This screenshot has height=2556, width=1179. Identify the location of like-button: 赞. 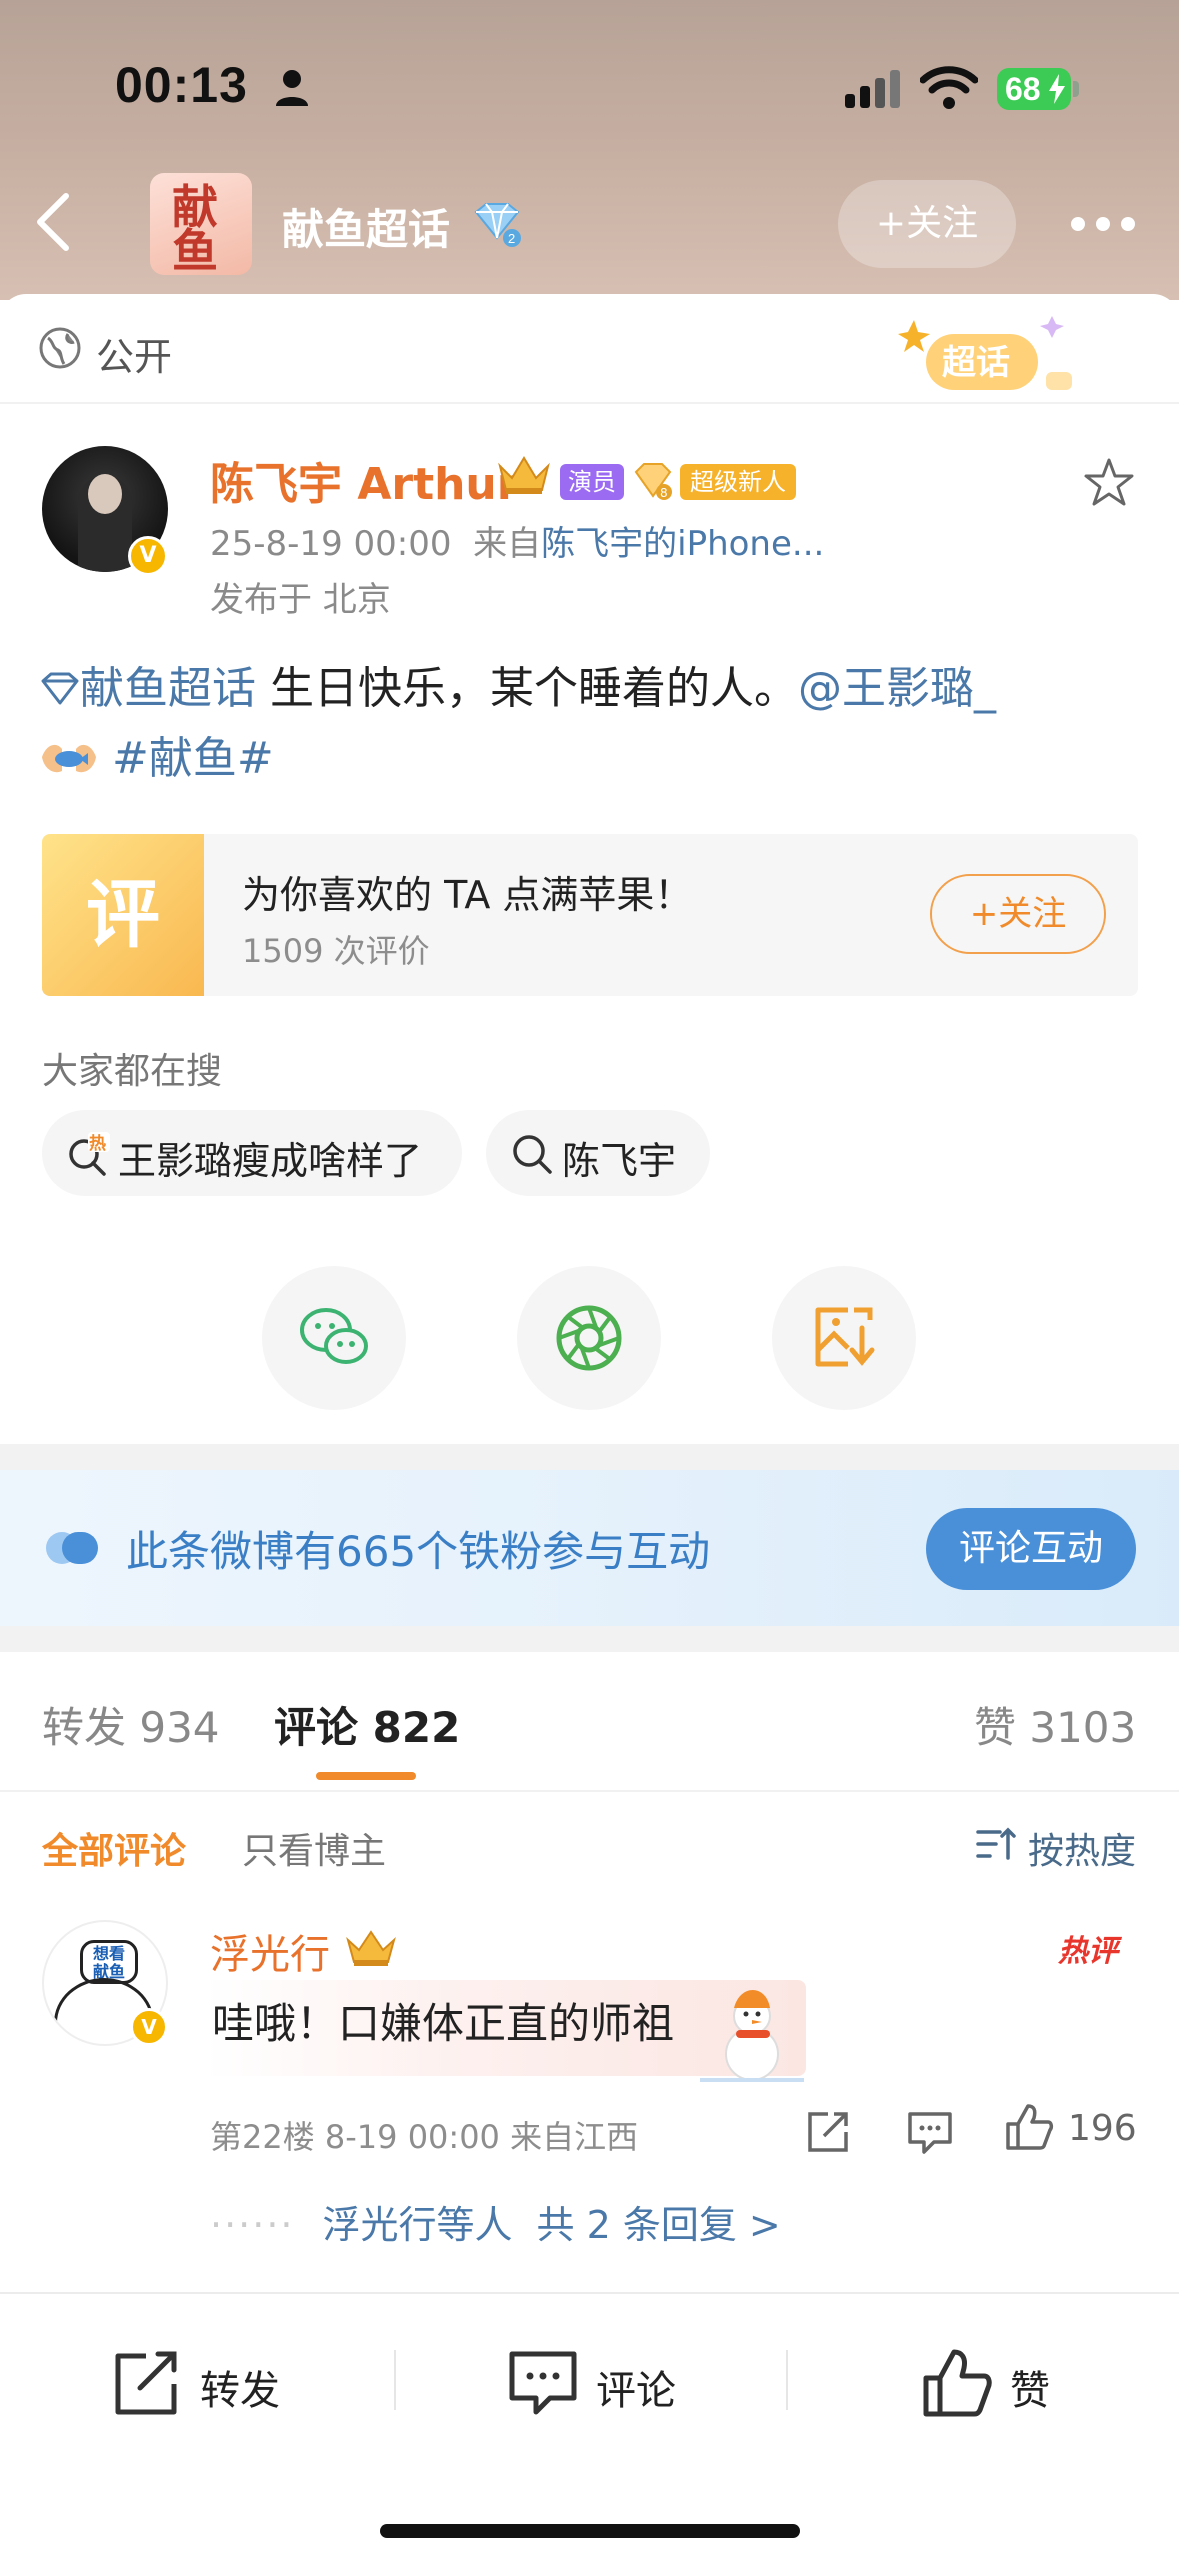
(1012, 2383).